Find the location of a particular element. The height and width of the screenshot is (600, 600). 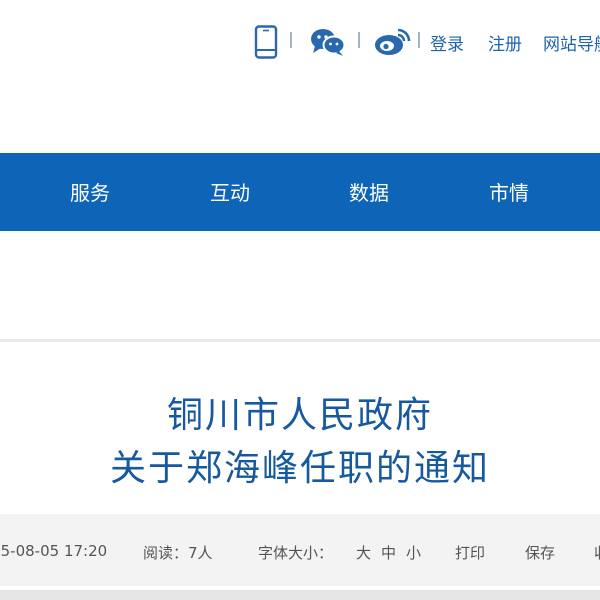

main-navigation: 服务 互动 数据 市情 is located at coordinates (300, 192).